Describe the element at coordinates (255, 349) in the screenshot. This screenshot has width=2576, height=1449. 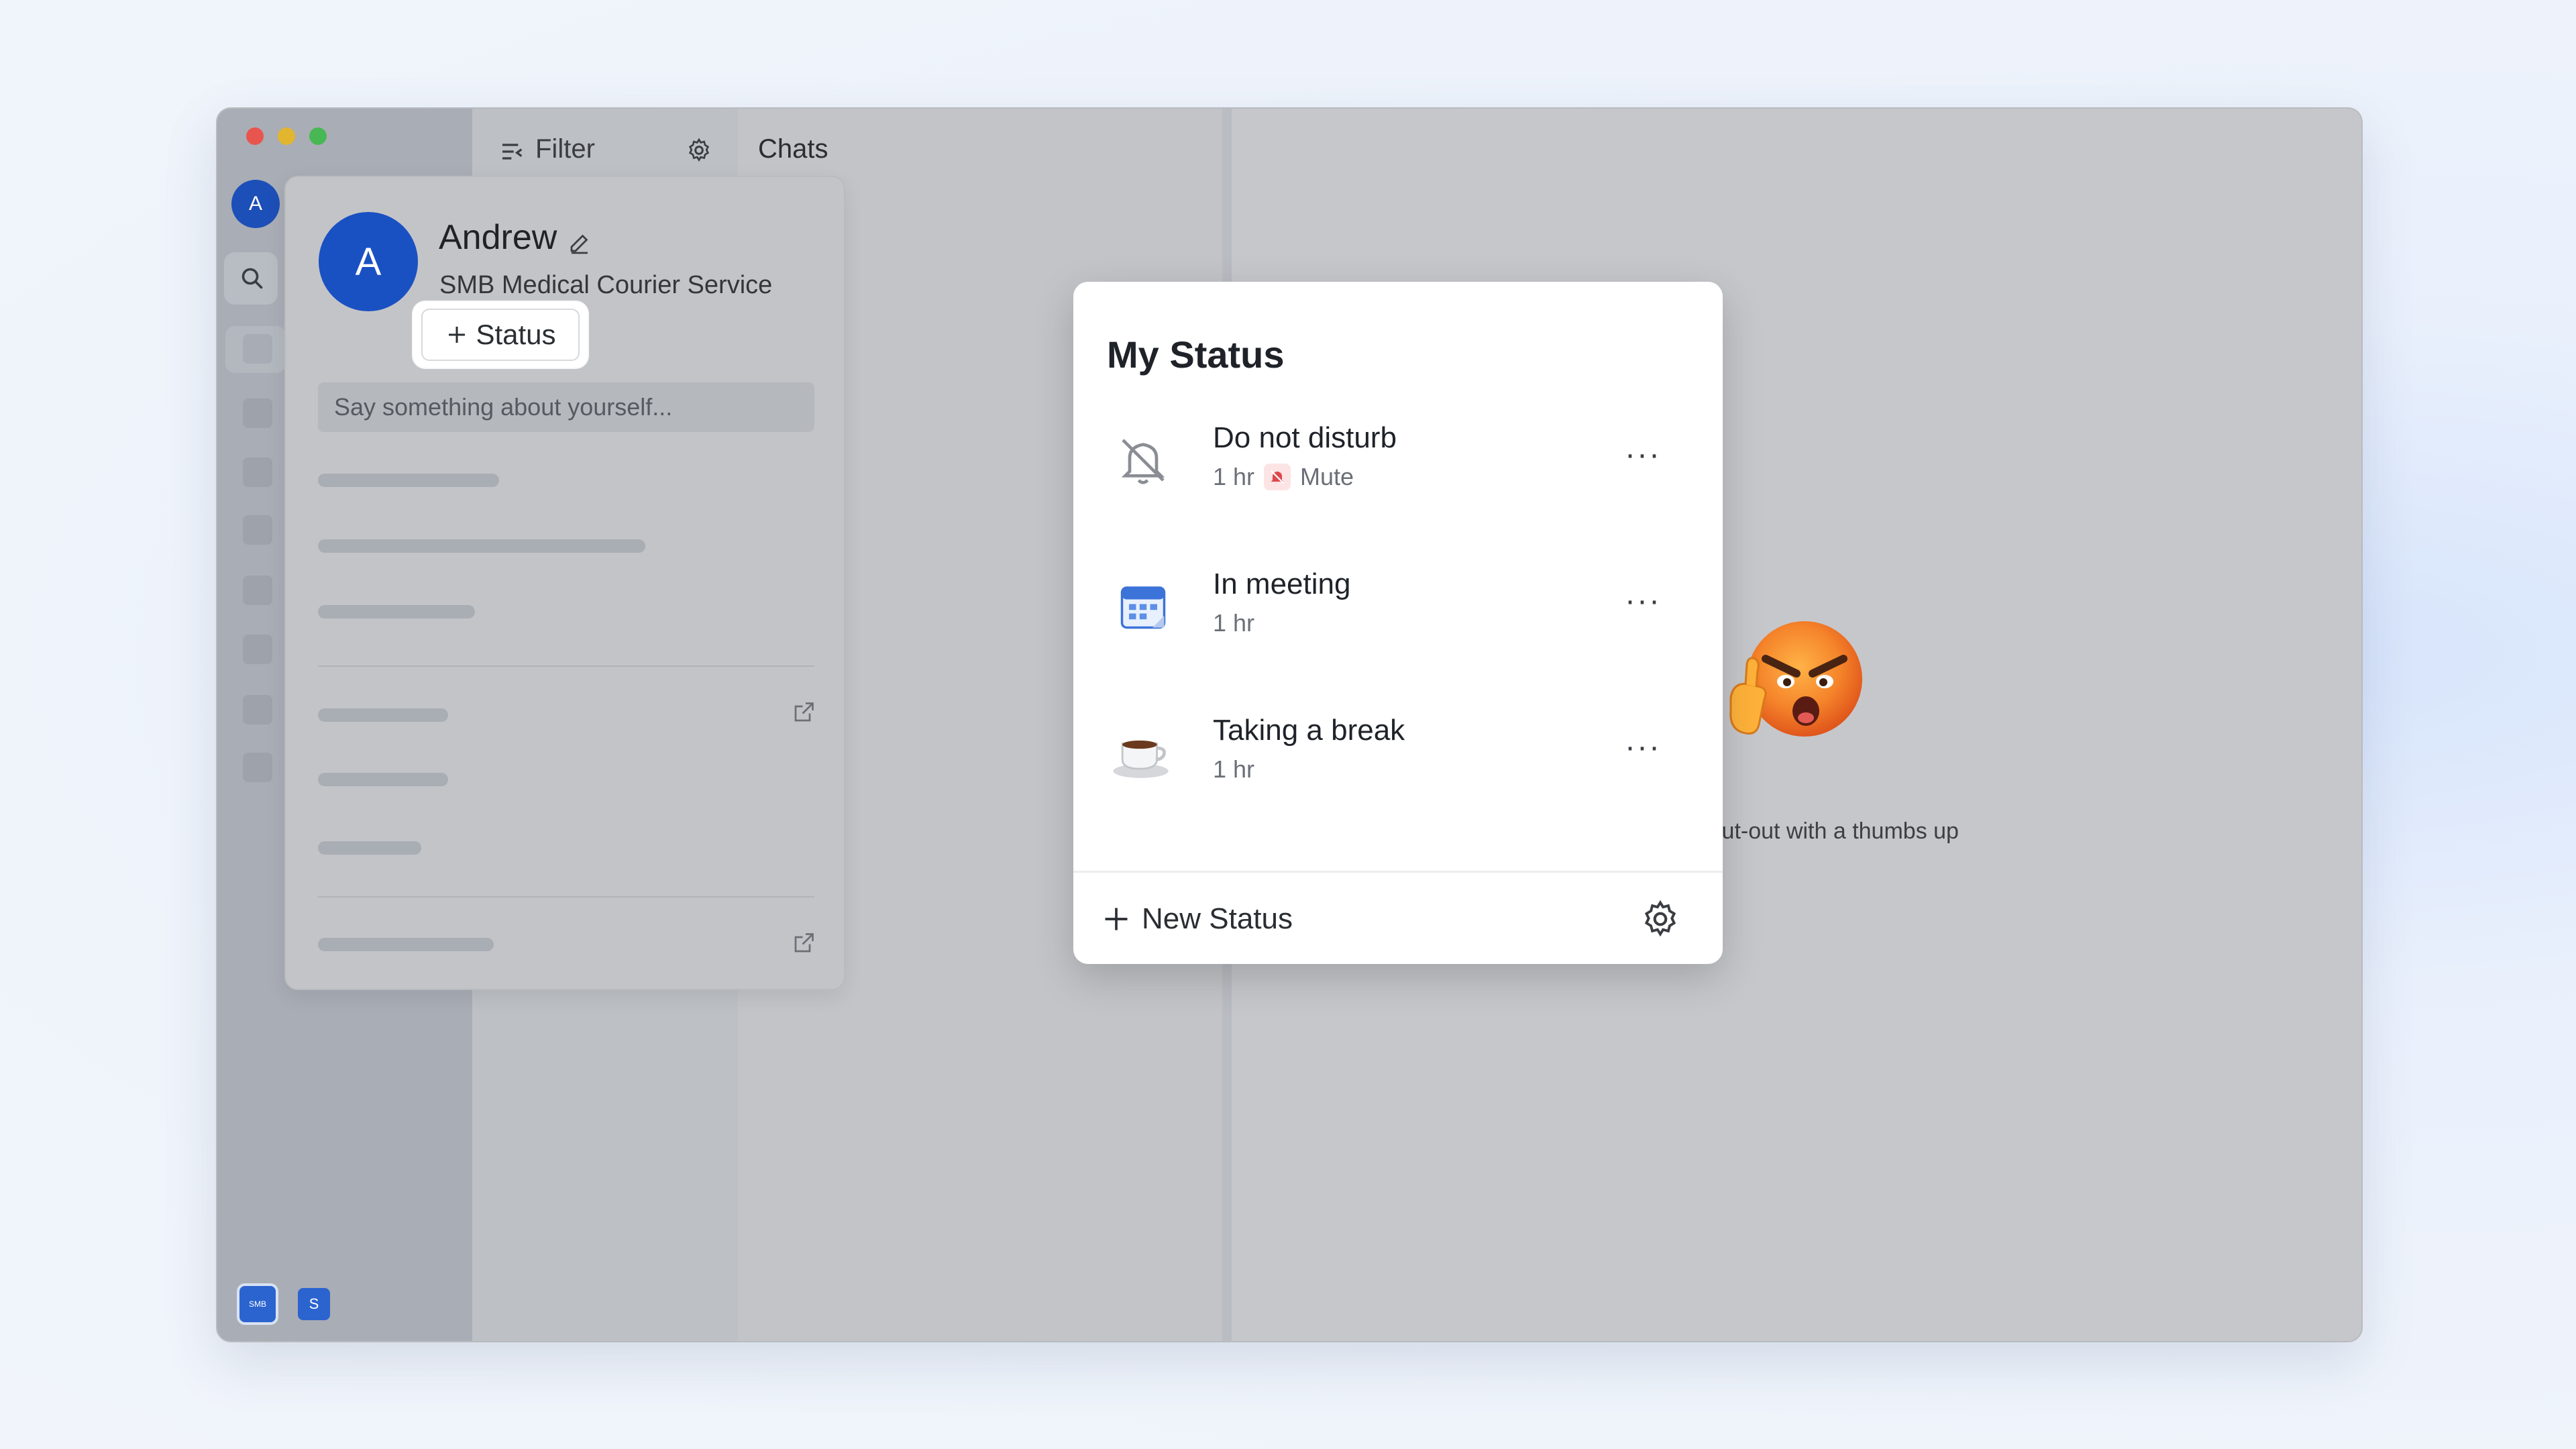
I see `rail-item-messages` at that location.